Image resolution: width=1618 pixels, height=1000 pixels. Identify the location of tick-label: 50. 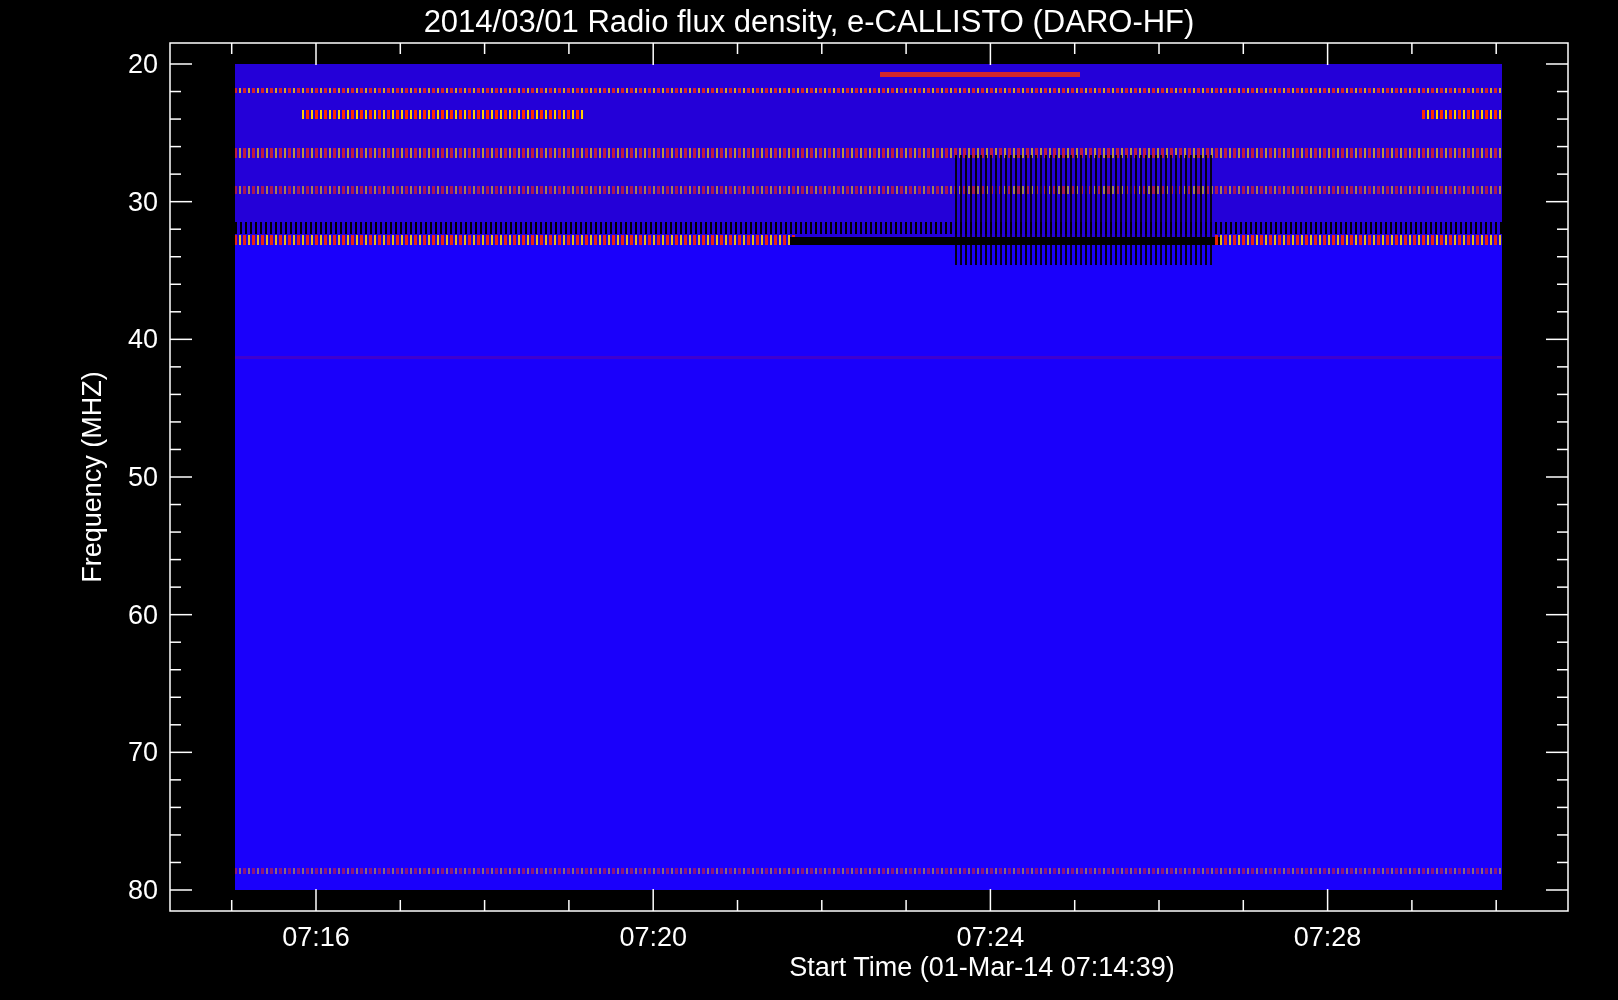
(142, 477).